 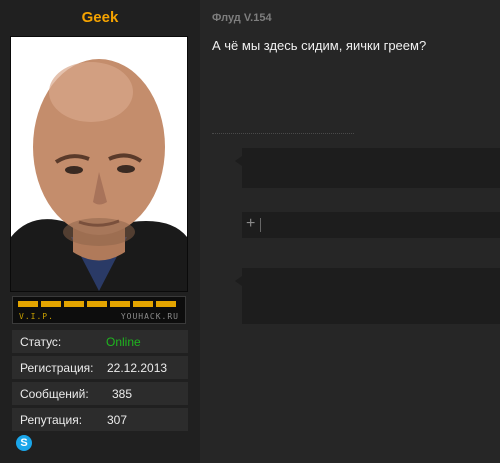 What do you see at coordinates (250, 224) in the screenshot?
I see `plus-icon: +` at bounding box center [250, 224].